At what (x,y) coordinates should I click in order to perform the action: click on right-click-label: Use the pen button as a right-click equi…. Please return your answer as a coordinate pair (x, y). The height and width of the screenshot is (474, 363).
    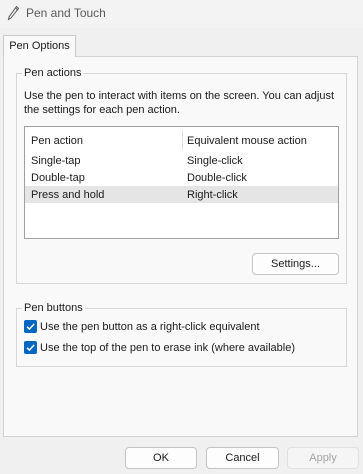
    Looking at the image, I should click on (150, 327).